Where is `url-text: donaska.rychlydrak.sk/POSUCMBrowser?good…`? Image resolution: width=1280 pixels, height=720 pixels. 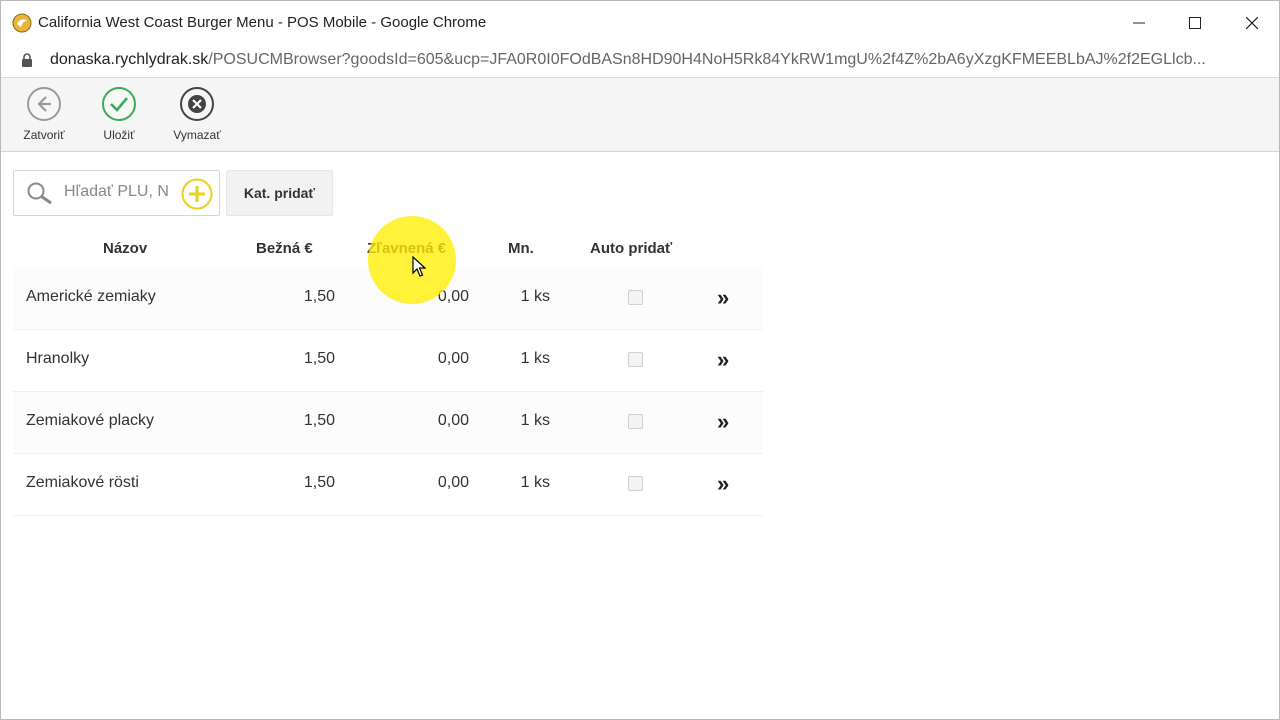 url-text: donaska.rychlydrak.sk/POSUCMBrowser?good… is located at coordinates (655, 60).